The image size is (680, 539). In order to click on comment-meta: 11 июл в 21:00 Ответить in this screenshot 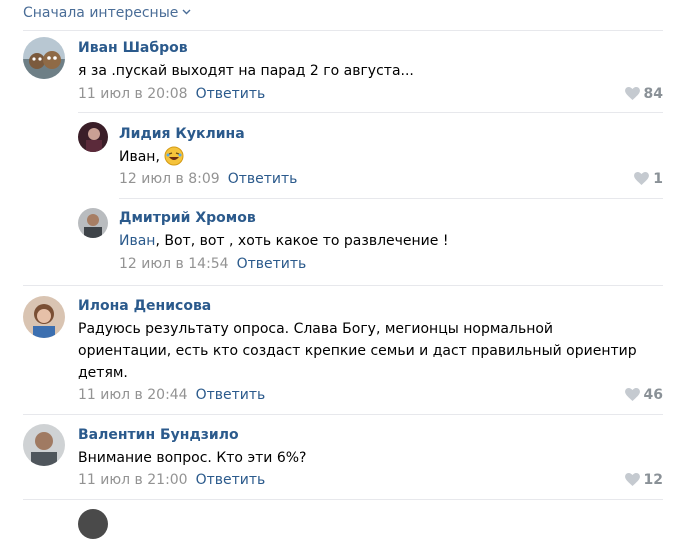, I will do `click(171, 480)`.